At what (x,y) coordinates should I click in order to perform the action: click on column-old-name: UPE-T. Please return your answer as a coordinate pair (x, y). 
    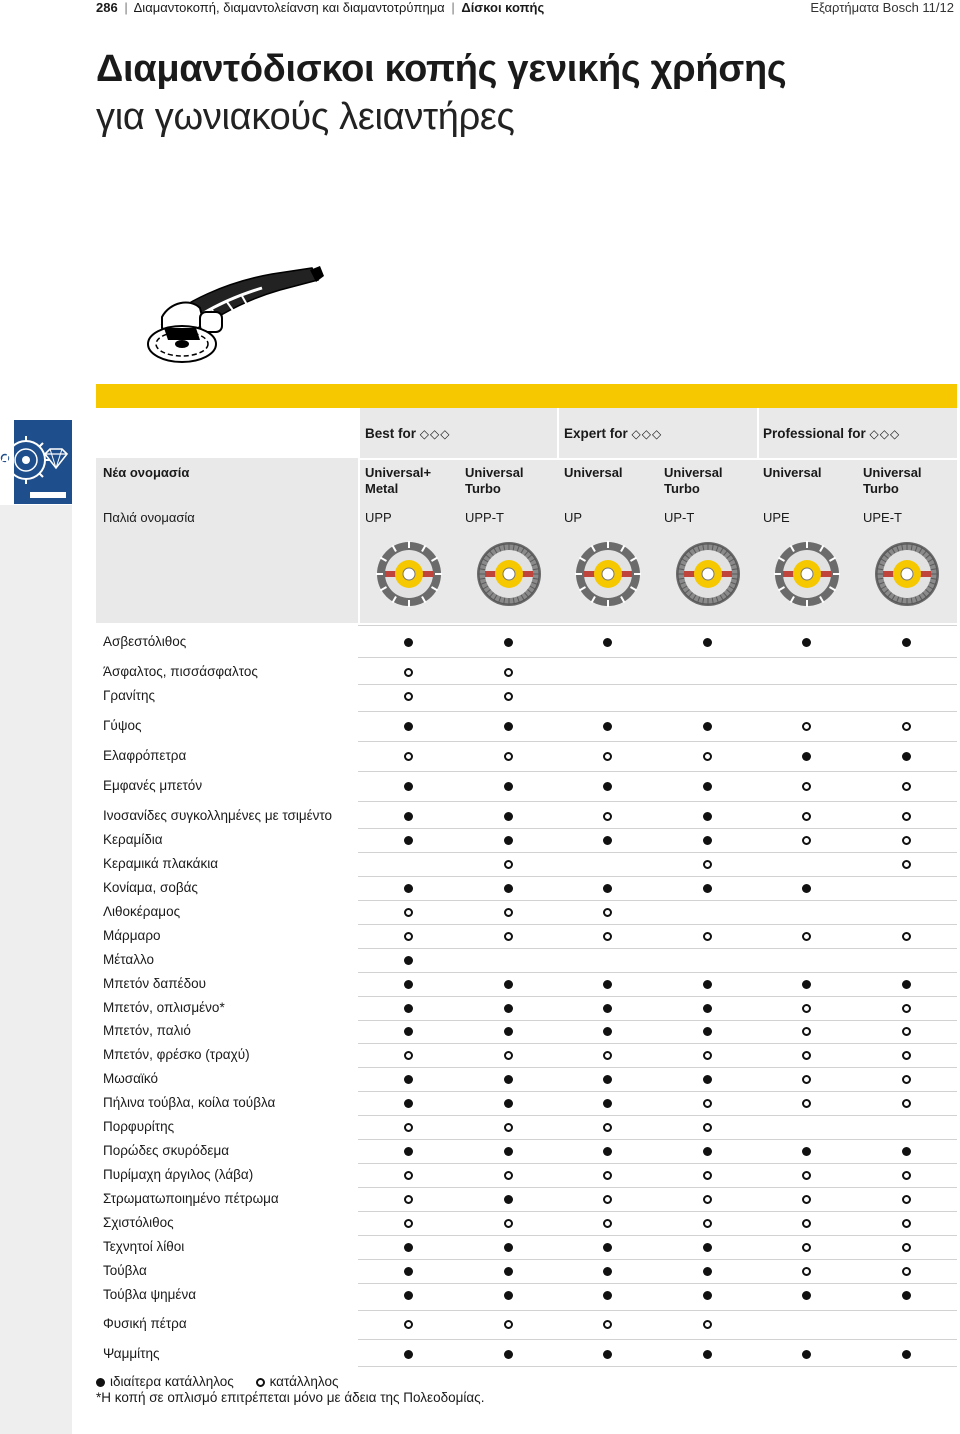
    Looking at the image, I should click on (882, 517).